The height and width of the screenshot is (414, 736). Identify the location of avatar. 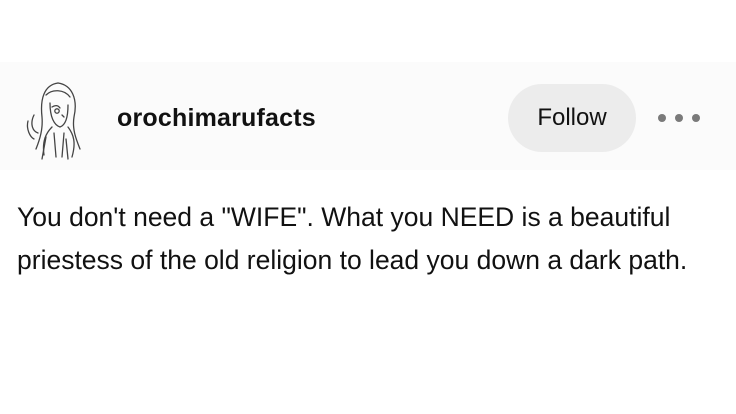
(54, 119).